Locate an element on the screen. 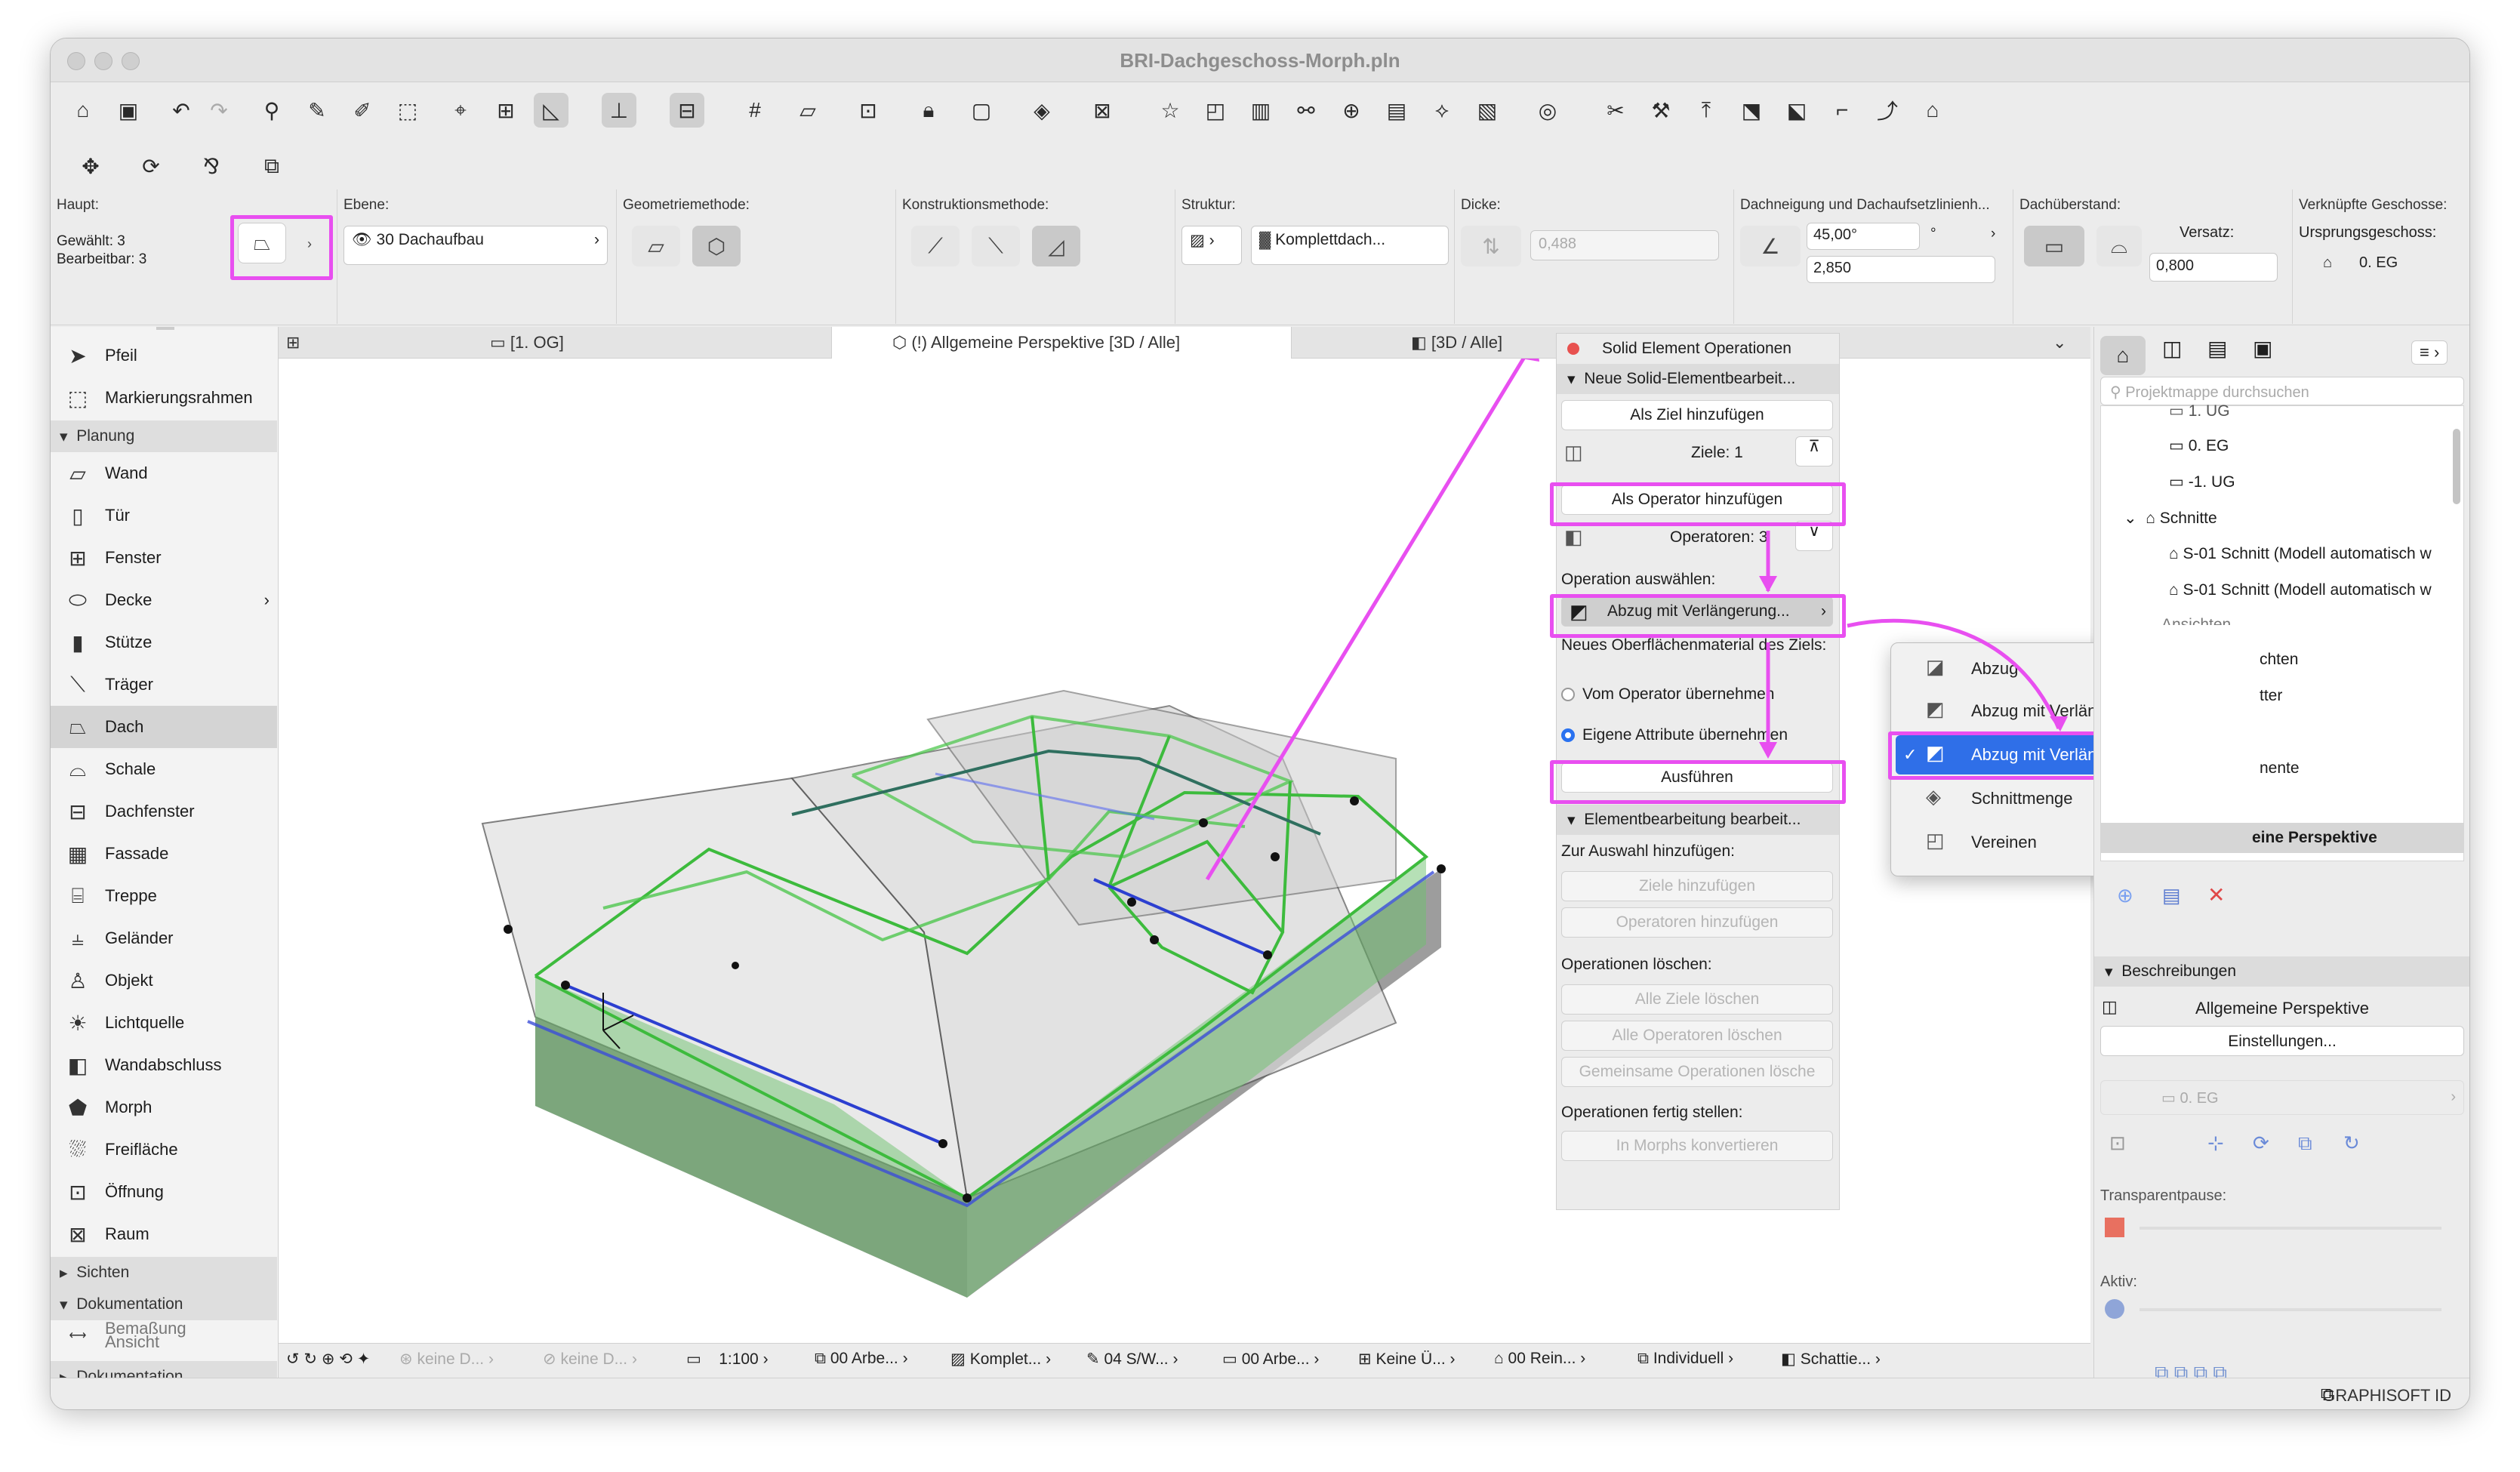  transparent-label: Transparentpause: is located at coordinates (2163, 1195).